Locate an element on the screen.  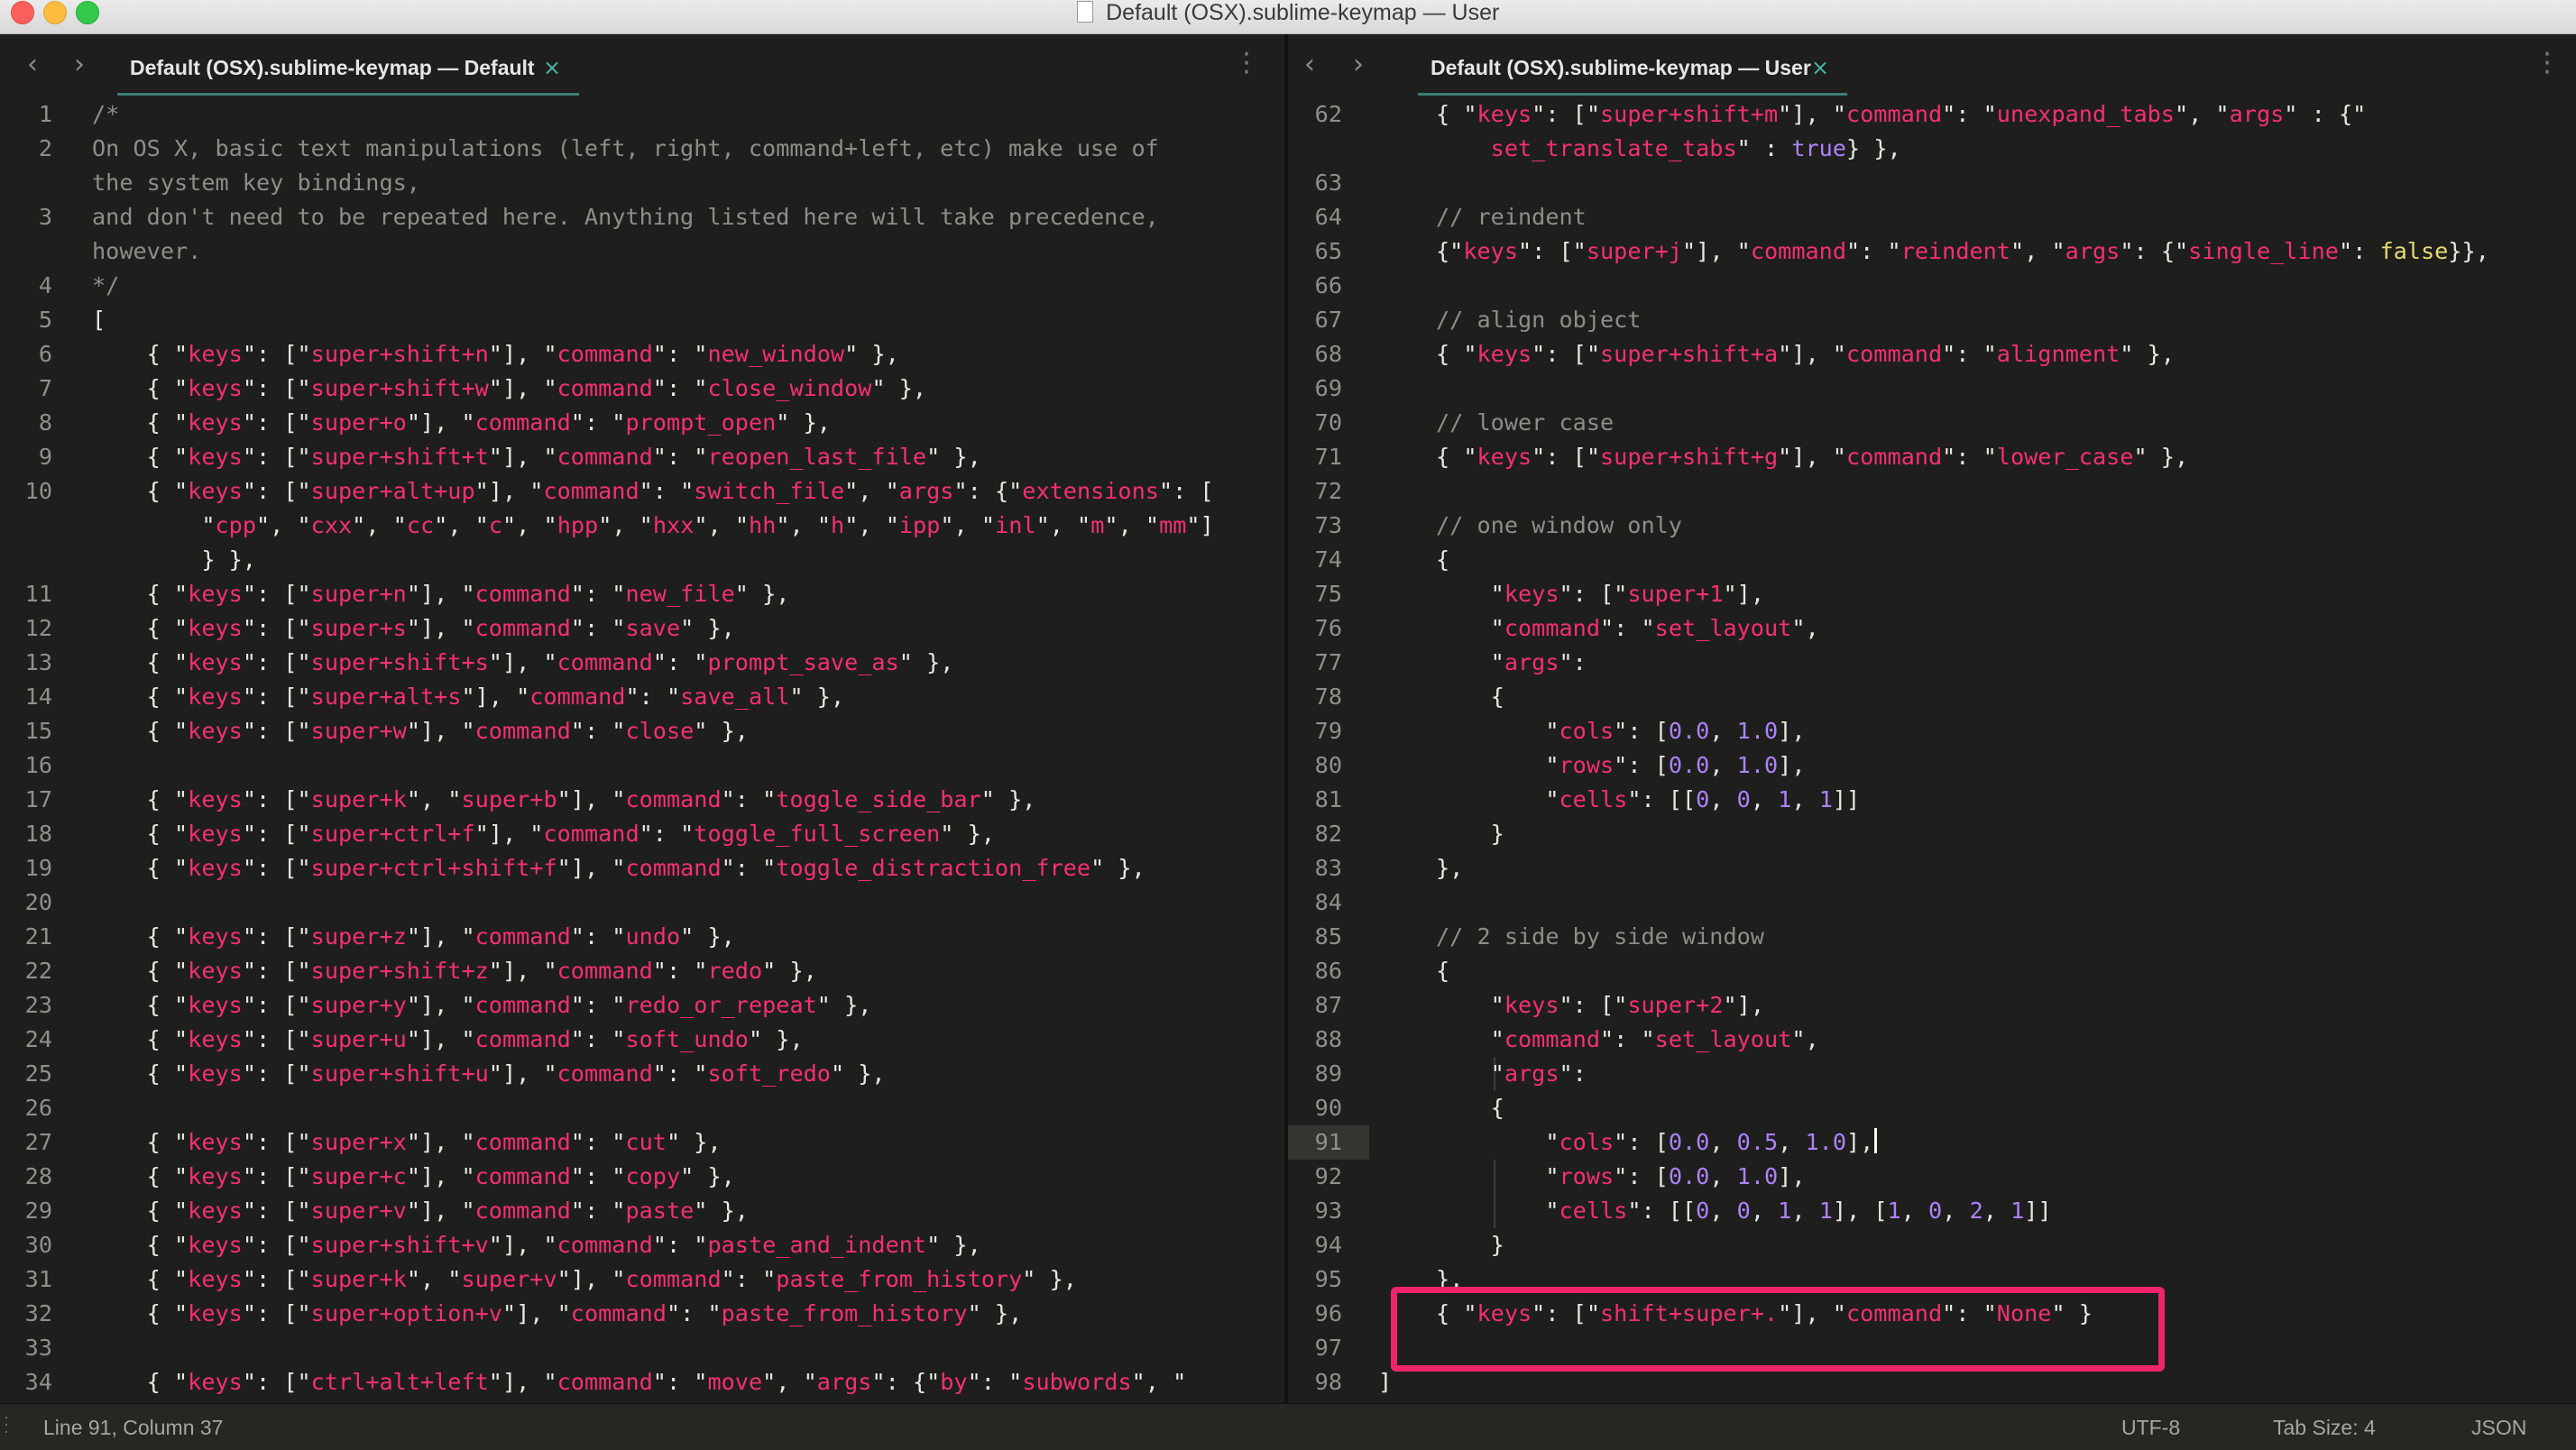
tab-default-keymap: Default (OSX).sublime-keymap — Default × is located at coordinates (348, 68).